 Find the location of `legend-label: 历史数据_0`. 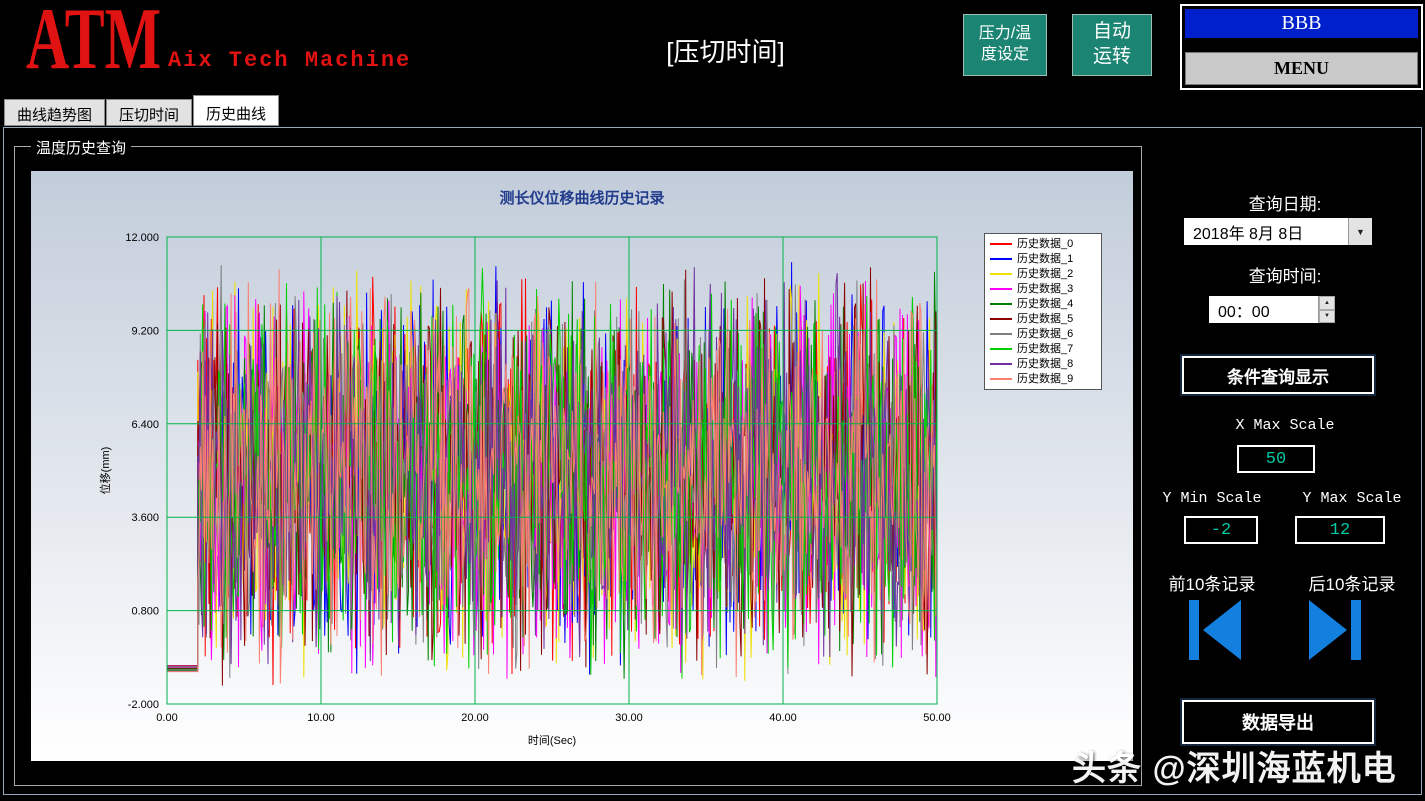

legend-label: 历史数据_0 is located at coordinates (1045, 243).